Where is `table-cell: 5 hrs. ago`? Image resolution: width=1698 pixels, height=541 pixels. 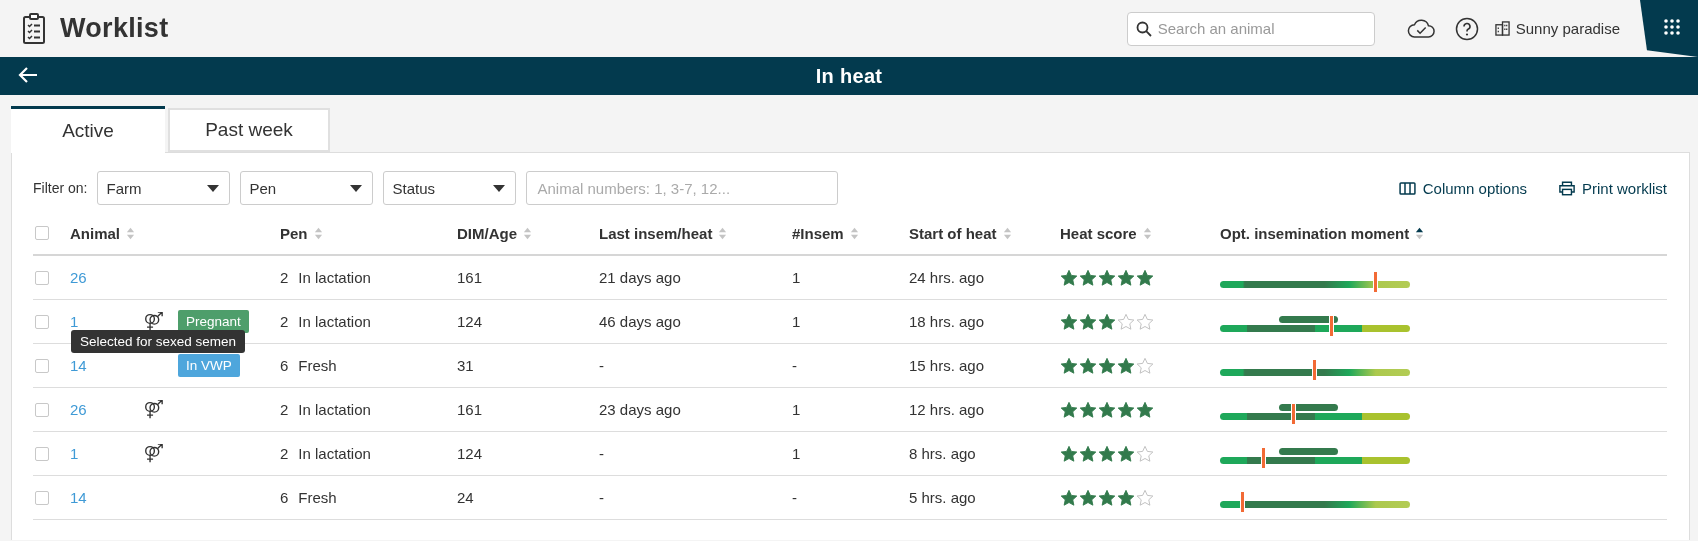
table-cell: 5 hrs. ago is located at coordinates (942, 497).